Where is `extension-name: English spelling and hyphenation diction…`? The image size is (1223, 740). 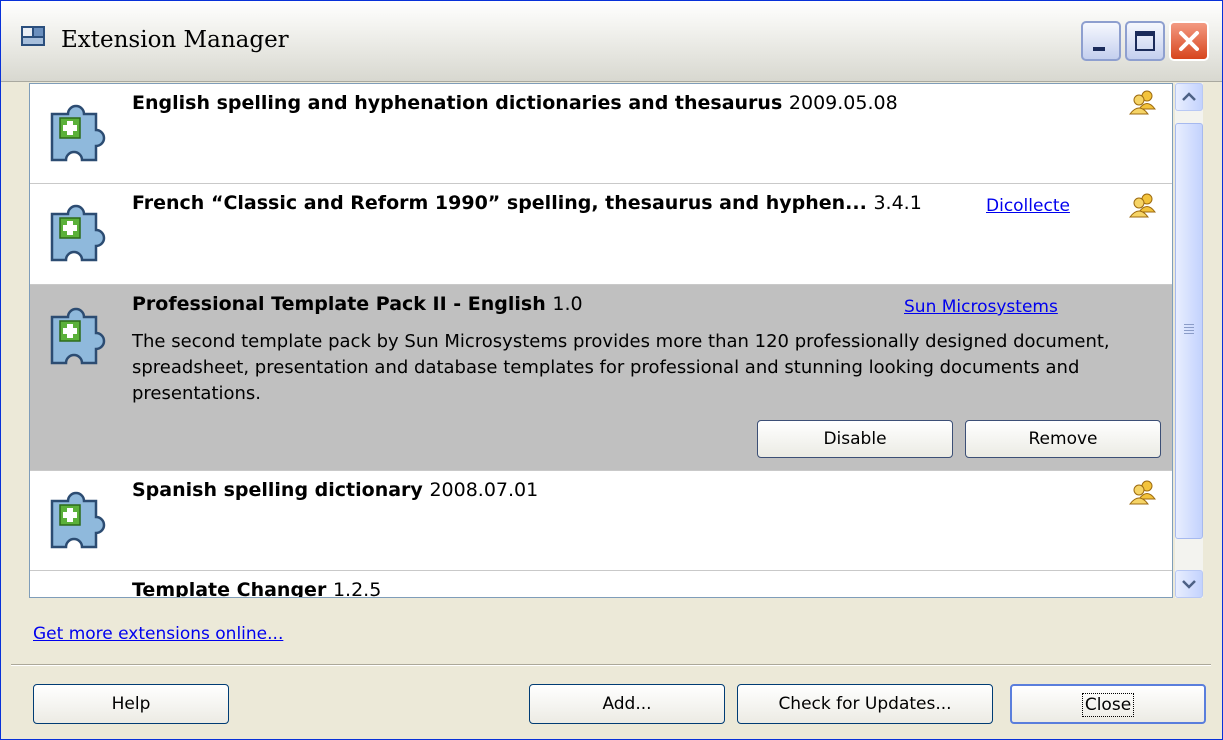 extension-name: English spelling and hyphenation diction… is located at coordinates (515, 103).